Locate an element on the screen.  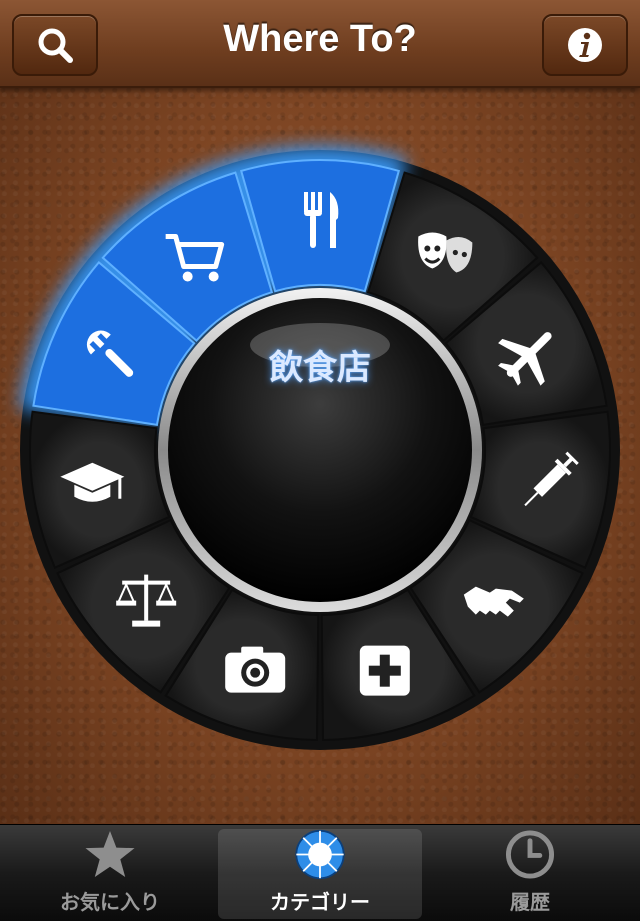
clock-icon is located at coordinates (530, 854).